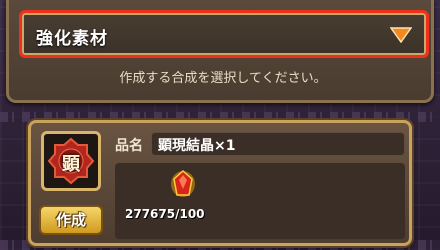 This screenshot has height=250, width=440. I want to click on craft-button: 作成, so click(71, 220).